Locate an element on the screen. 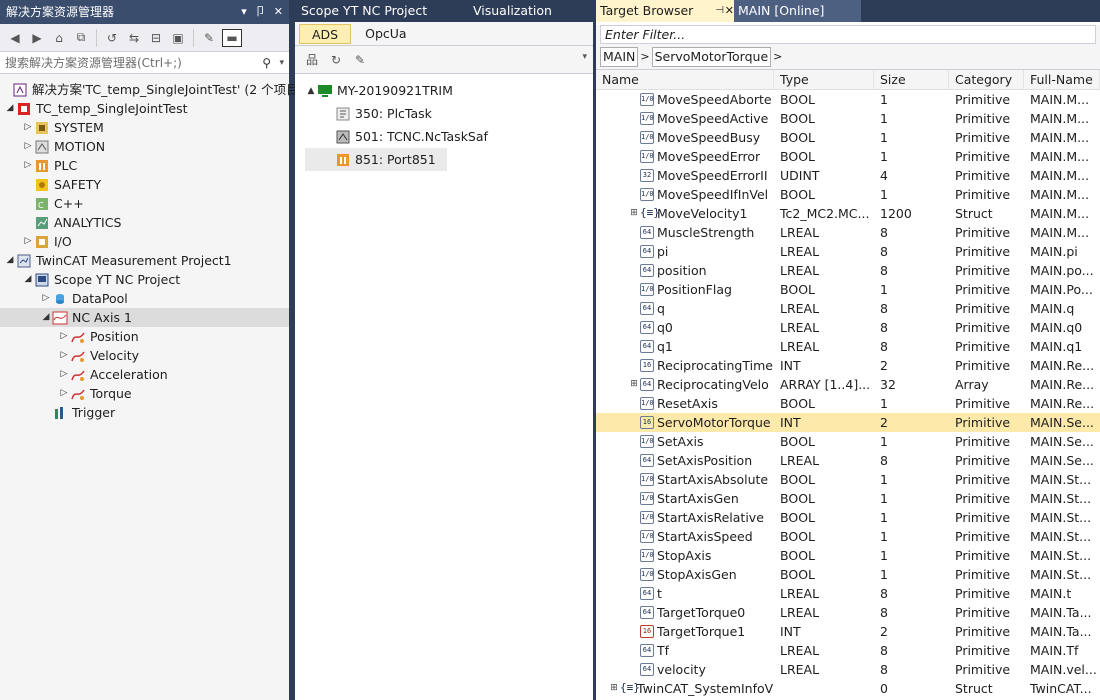  column-size: Size is located at coordinates (911, 79).